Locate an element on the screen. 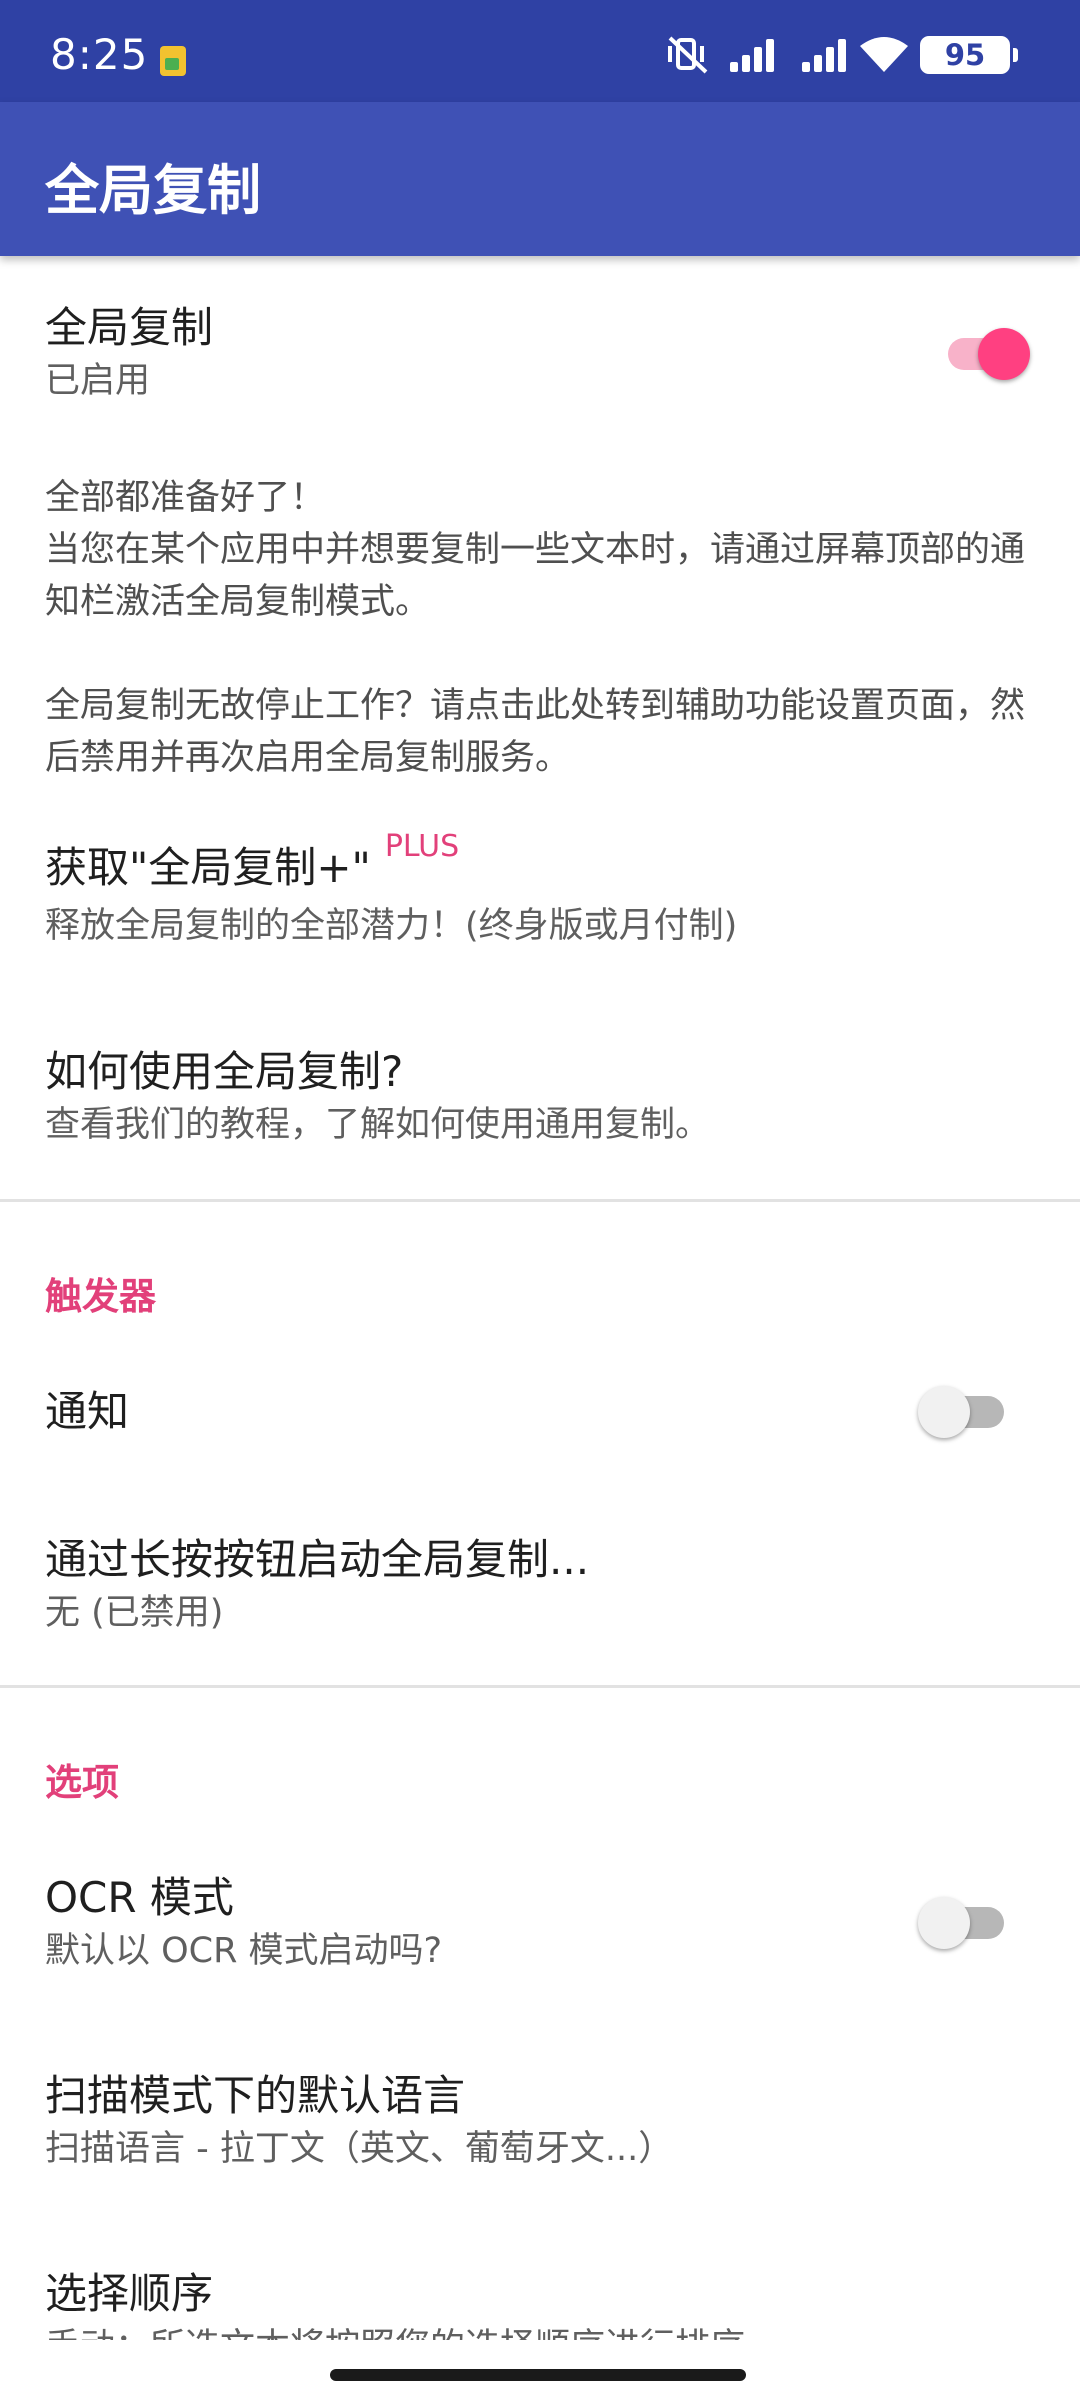 The image size is (1080, 2400). global-copy-switch is located at coordinates (985, 354).